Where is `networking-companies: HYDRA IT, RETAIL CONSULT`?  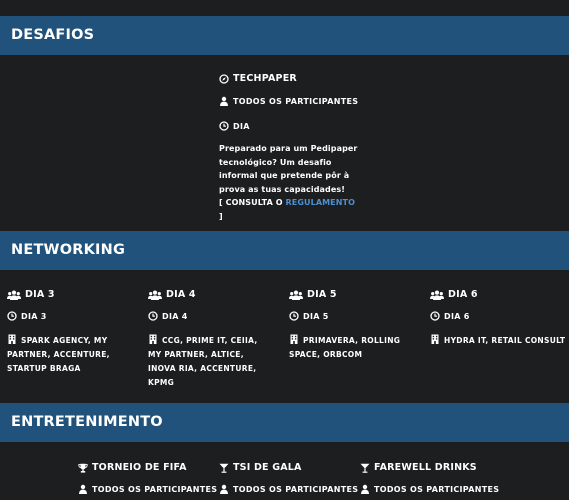
networking-companies: HYDRA IT, RETAIL CONSULT is located at coordinates (498, 341).